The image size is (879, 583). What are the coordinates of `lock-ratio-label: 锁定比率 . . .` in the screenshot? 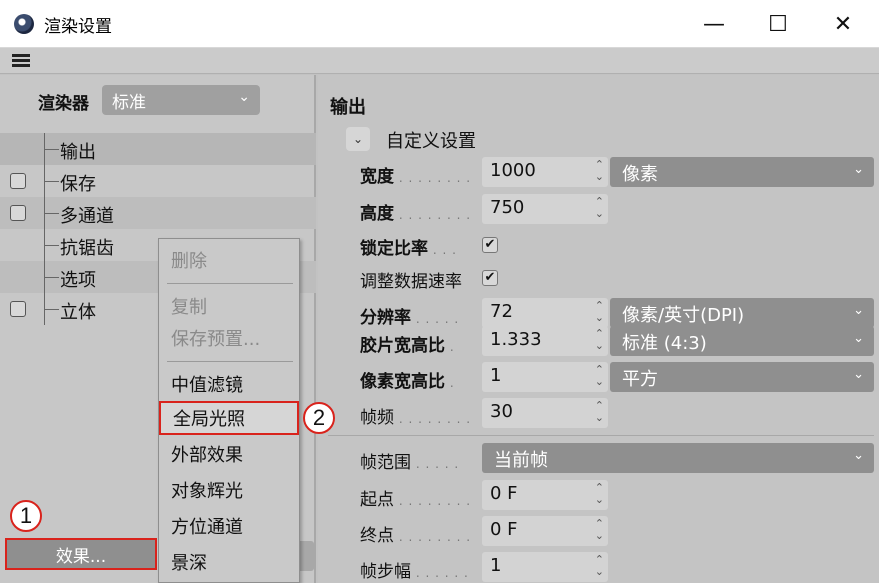 It's located at (408, 249).